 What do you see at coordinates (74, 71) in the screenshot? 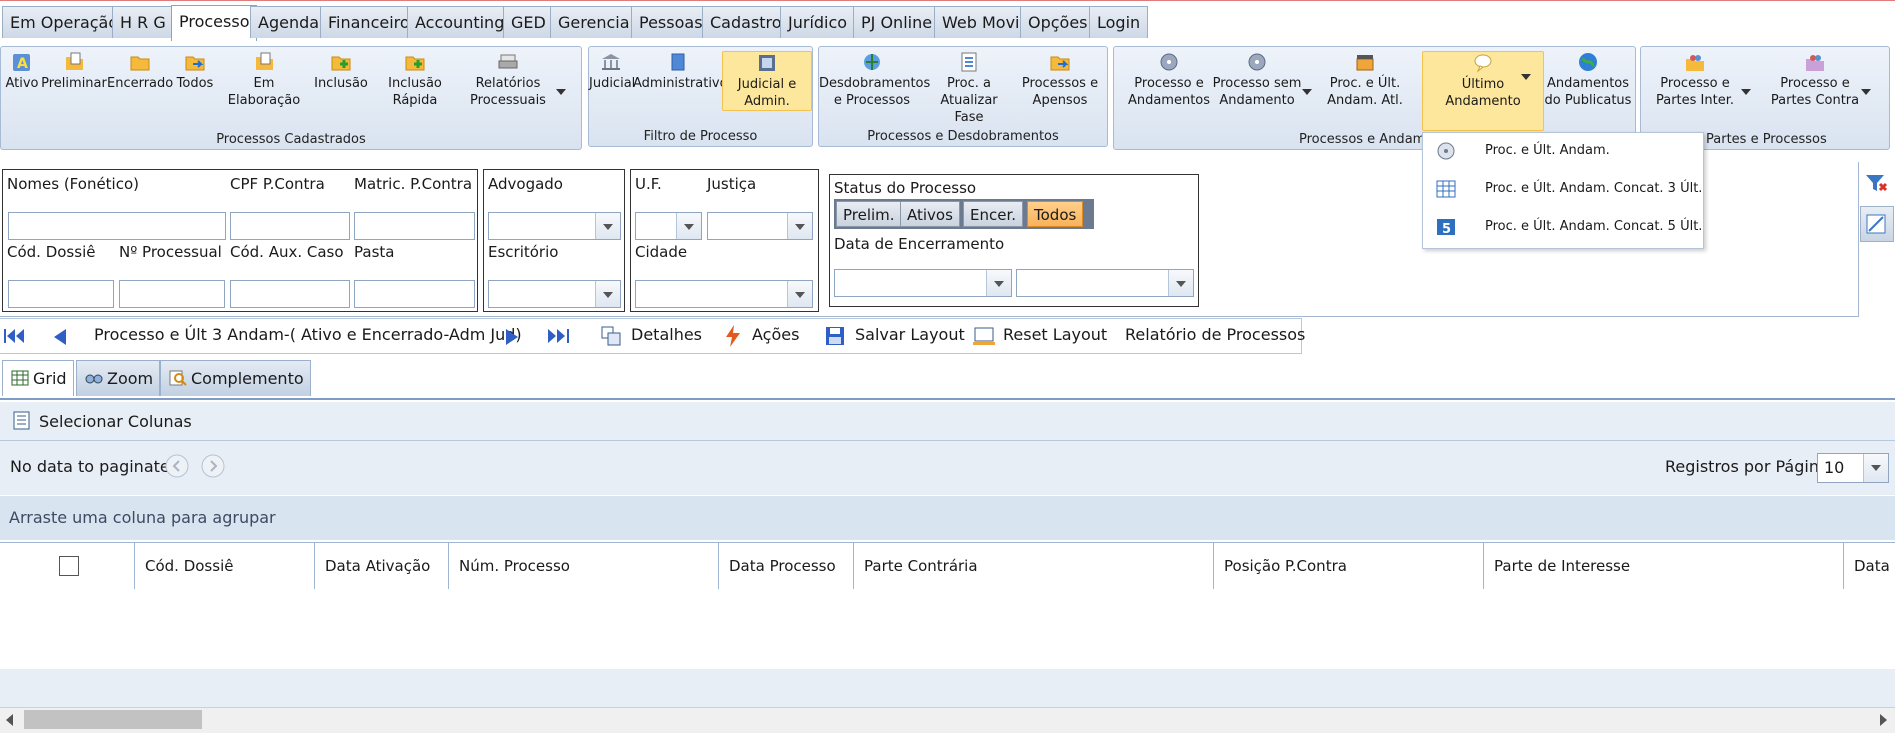
I see `preliminar-button: Preliminar` at bounding box center [74, 71].